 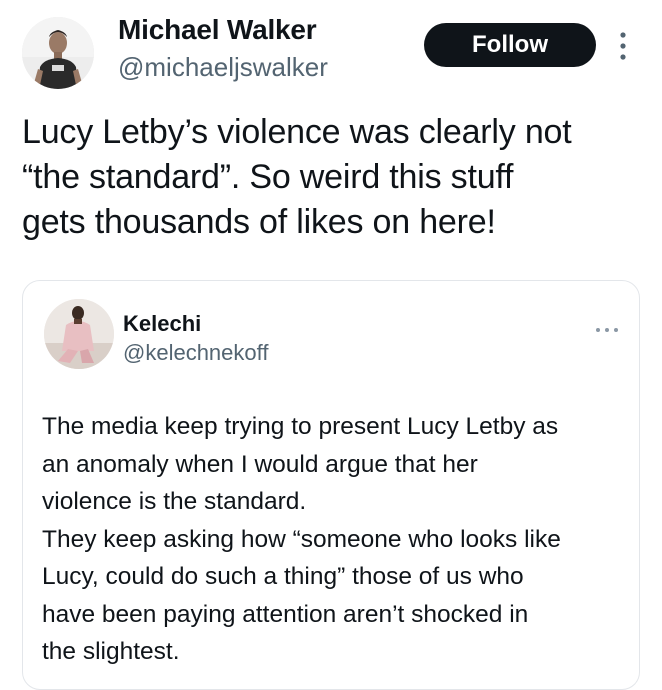 I want to click on follow-button: Follow, so click(x=510, y=45).